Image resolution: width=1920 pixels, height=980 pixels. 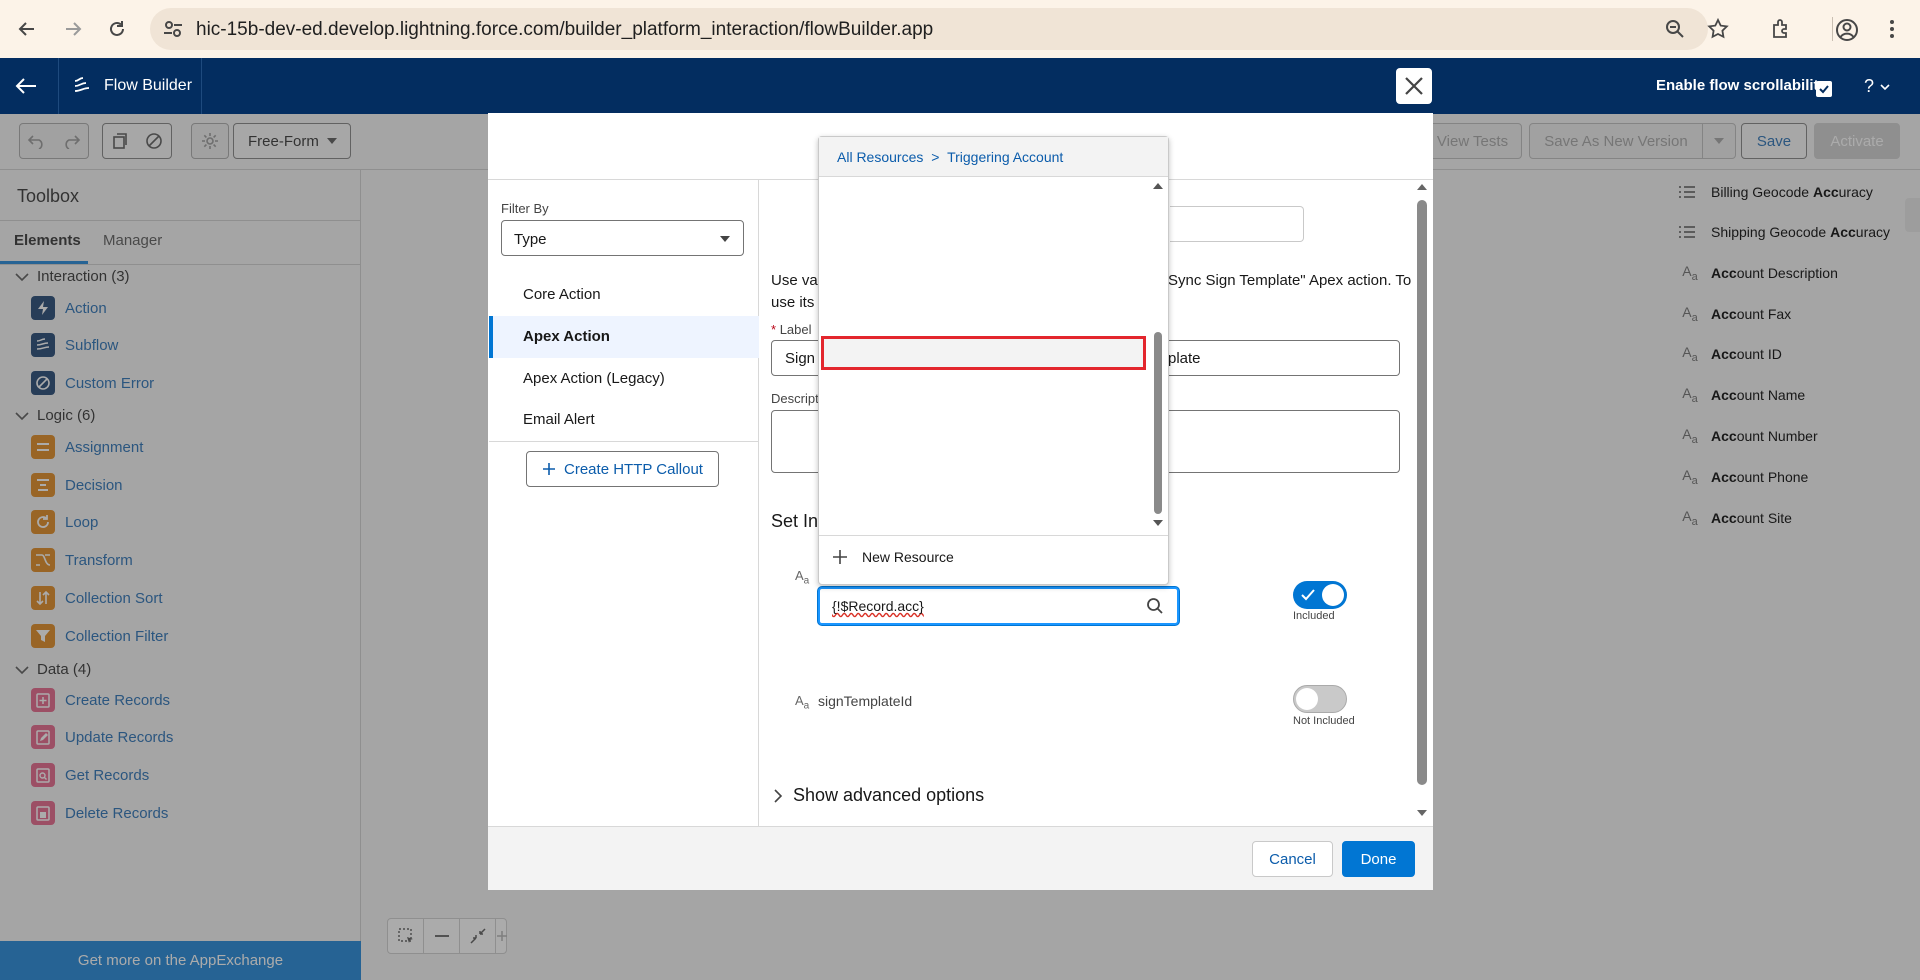 What do you see at coordinates (960, 86) in the screenshot?
I see `app-header` at bounding box center [960, 86].